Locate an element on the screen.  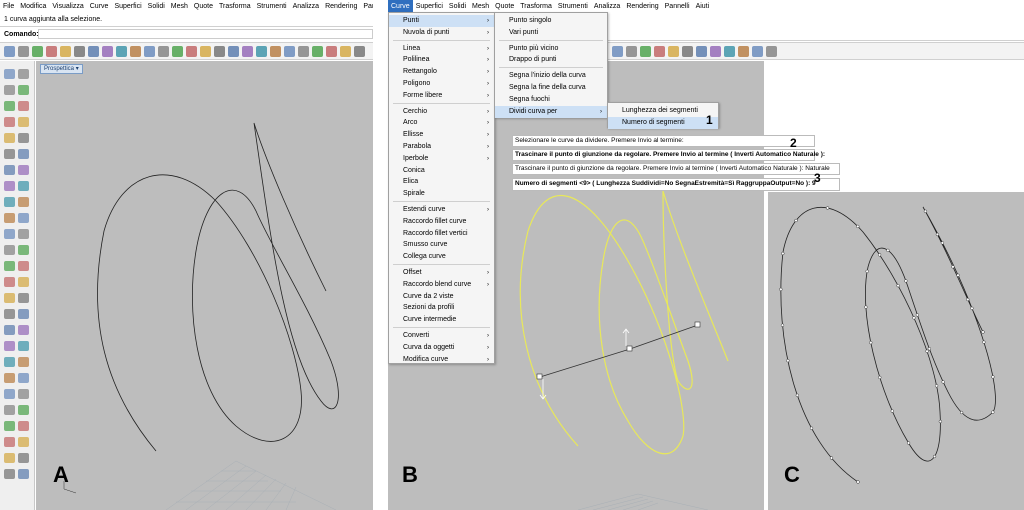
menu-item: Punto singolo is located at coordinates (551, 21).